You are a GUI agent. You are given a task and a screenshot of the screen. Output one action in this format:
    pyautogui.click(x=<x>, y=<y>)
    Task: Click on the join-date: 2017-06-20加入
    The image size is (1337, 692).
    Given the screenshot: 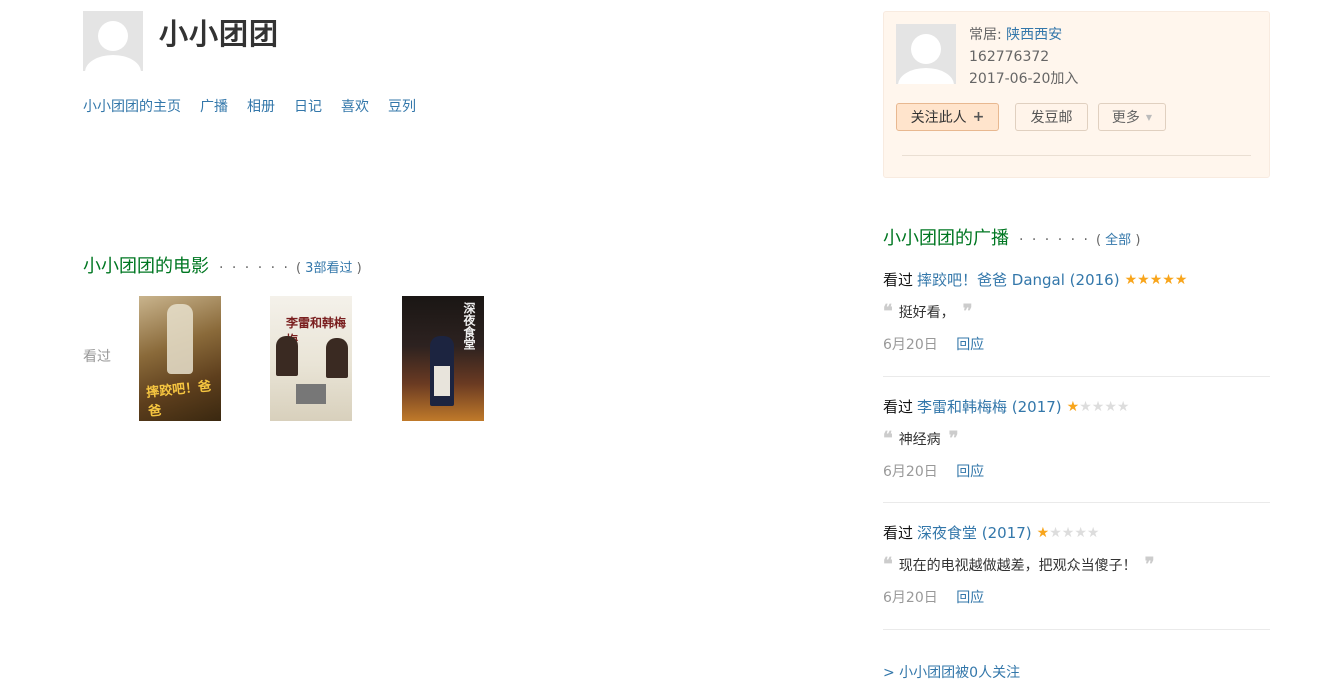 What is the action you would take?
    pyautogui.click(x=1024, y=79)
    